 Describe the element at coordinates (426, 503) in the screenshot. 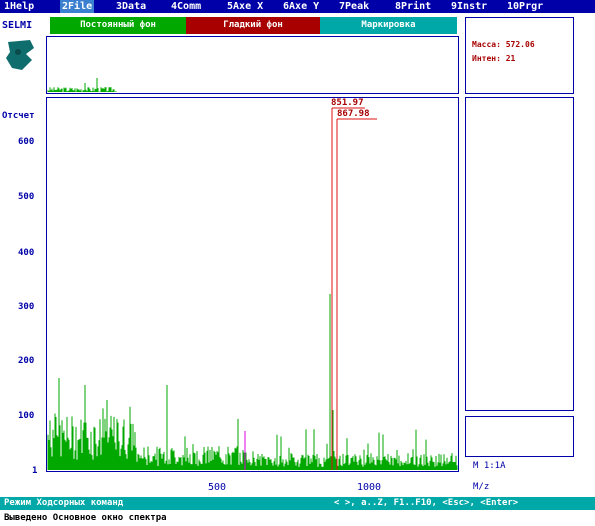

I see `status-keys: < >, a..Z, F1..F10, <Esc>, <Enter>` at that location.